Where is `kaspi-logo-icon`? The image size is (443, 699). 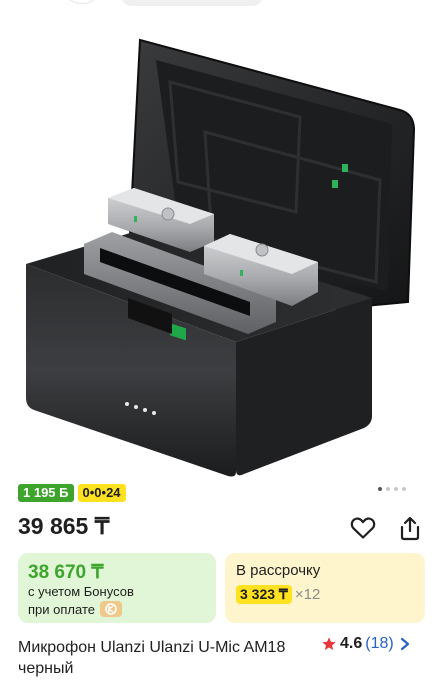 kaspi-logo-icon is located at coordinates (110, 609).